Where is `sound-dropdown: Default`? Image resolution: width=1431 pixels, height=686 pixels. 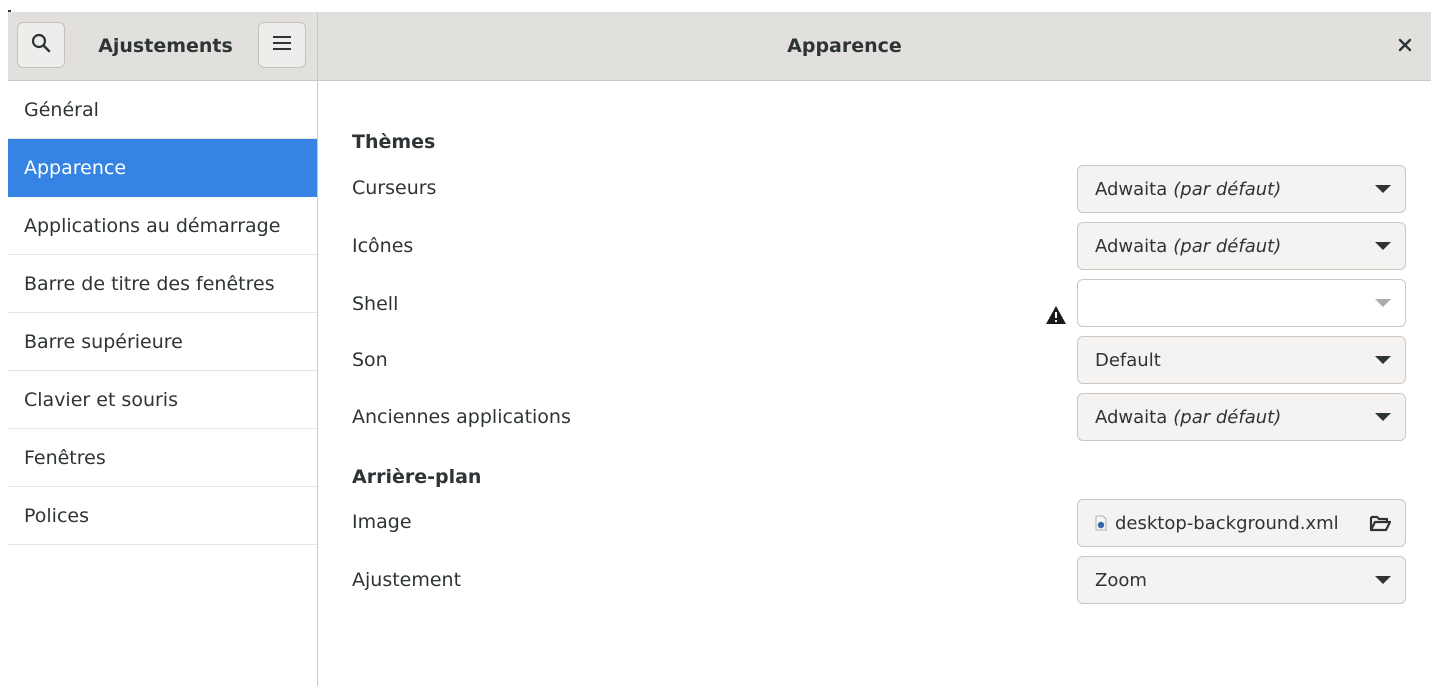
sound-dropdown: Default is located at coordinates (1241, 360).